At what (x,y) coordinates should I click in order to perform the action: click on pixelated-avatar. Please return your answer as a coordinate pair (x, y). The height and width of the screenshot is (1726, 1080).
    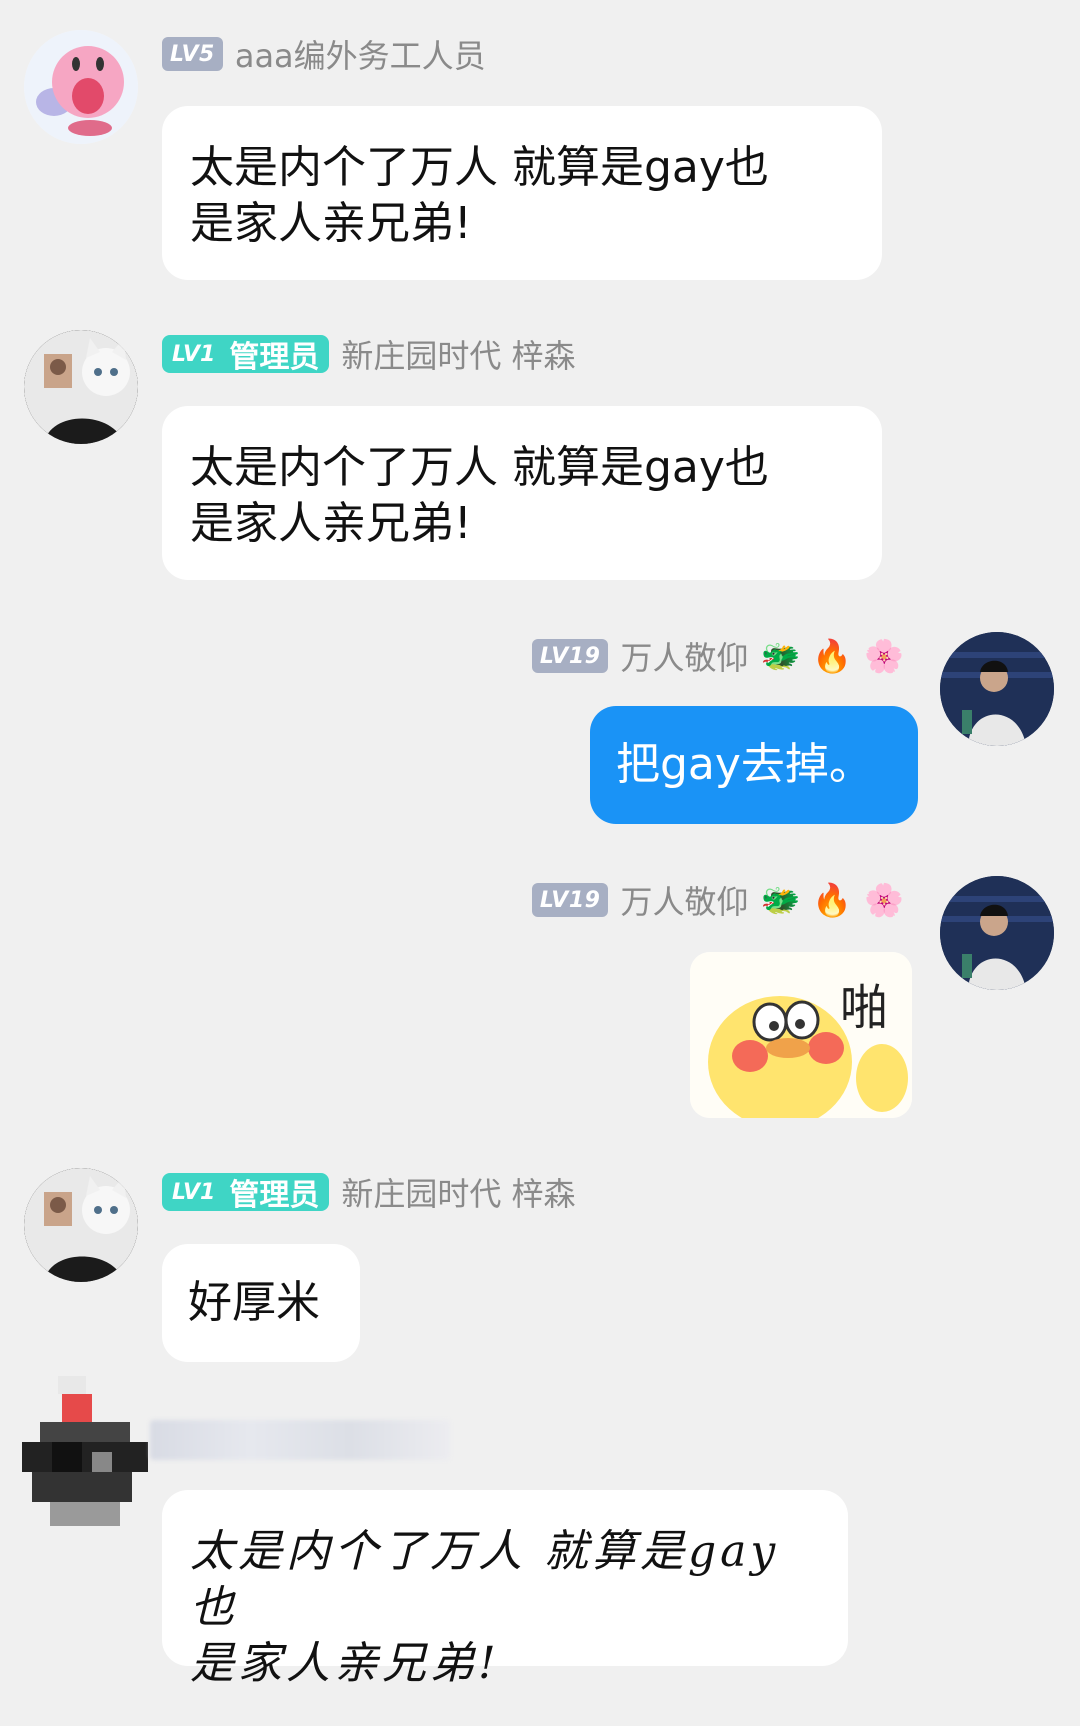
    Looking at the image, I should click on (85, 1451).